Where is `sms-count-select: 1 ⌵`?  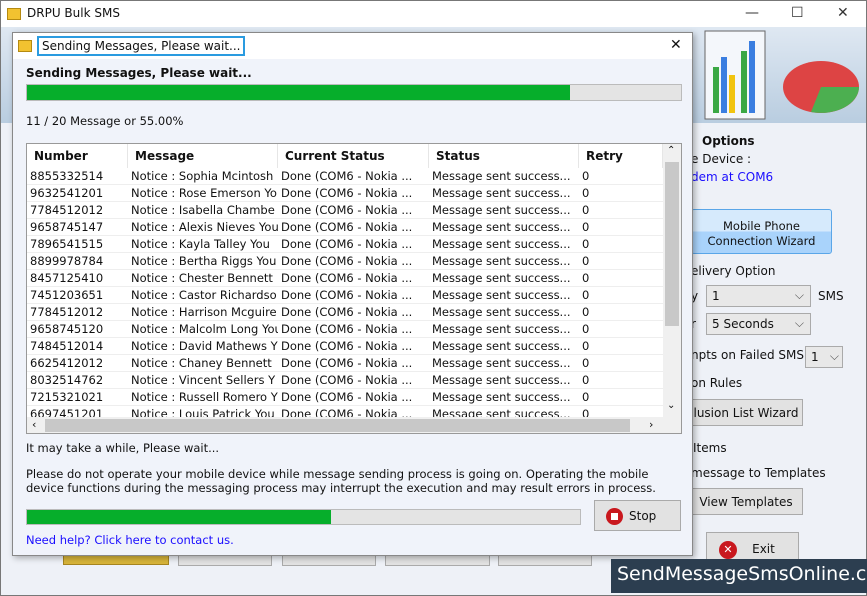 sms-count-select: 1 ⌵ is located at coordinates (758, 296).